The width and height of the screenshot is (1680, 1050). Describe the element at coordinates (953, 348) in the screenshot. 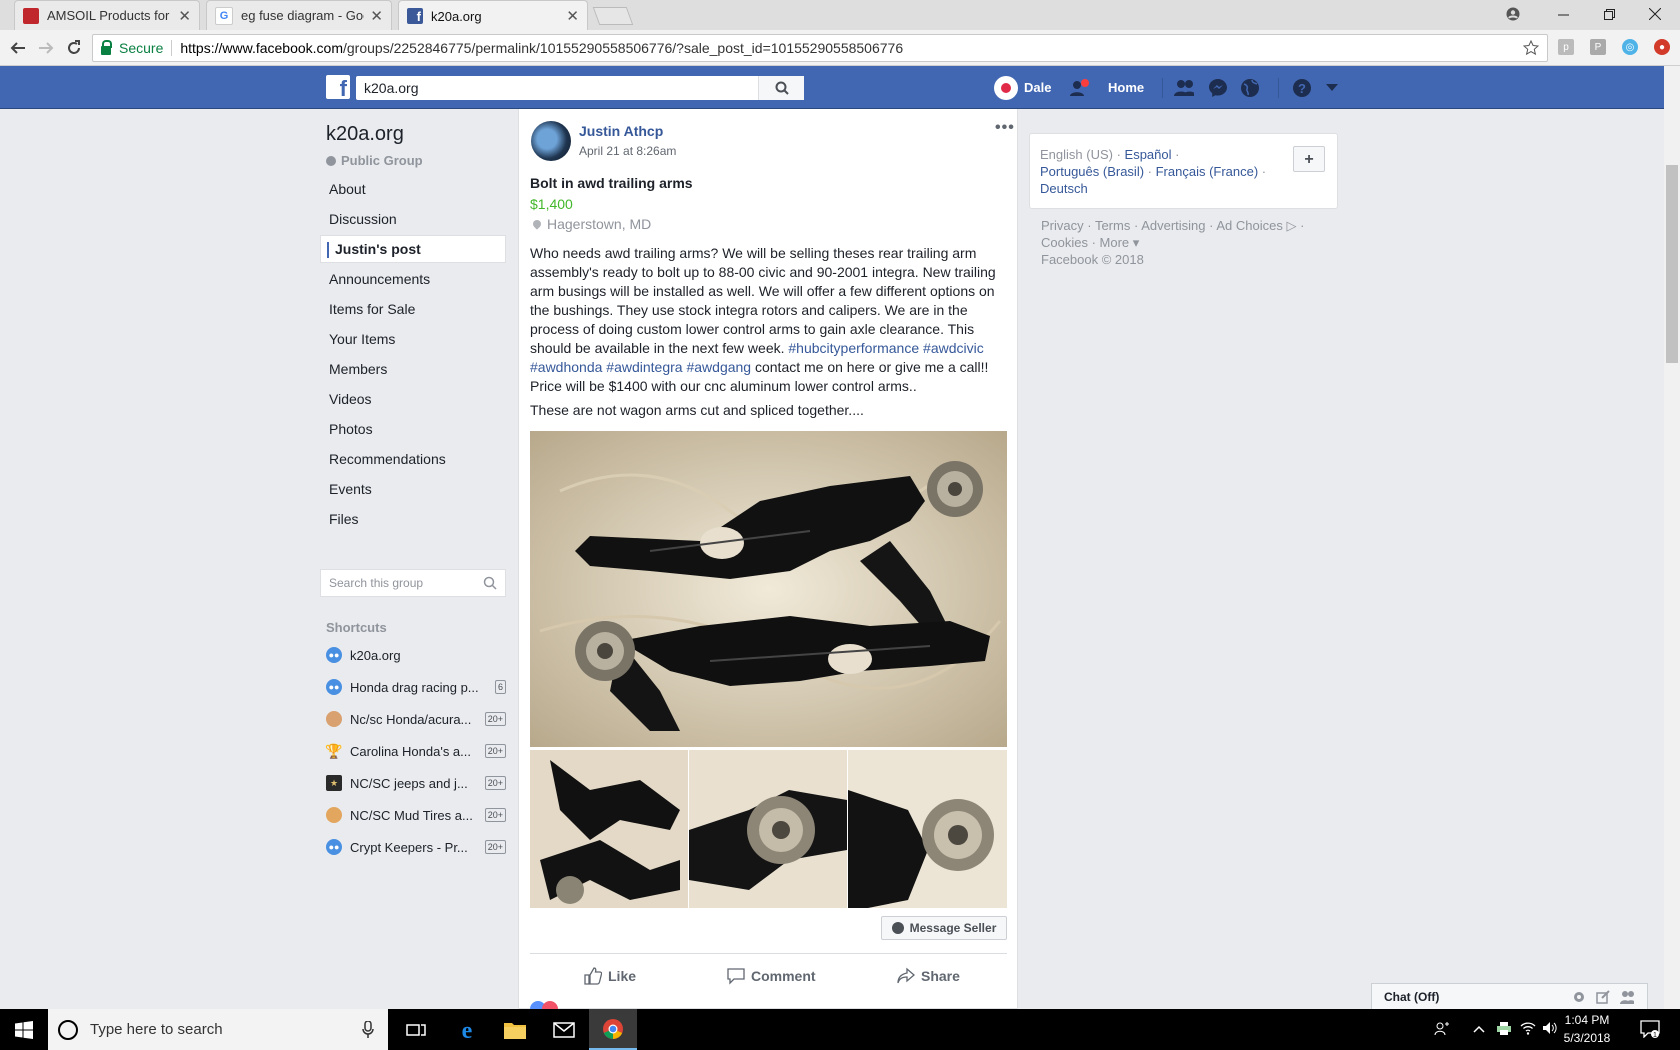

I see `hashtag-link: #awdcivic` at that location.